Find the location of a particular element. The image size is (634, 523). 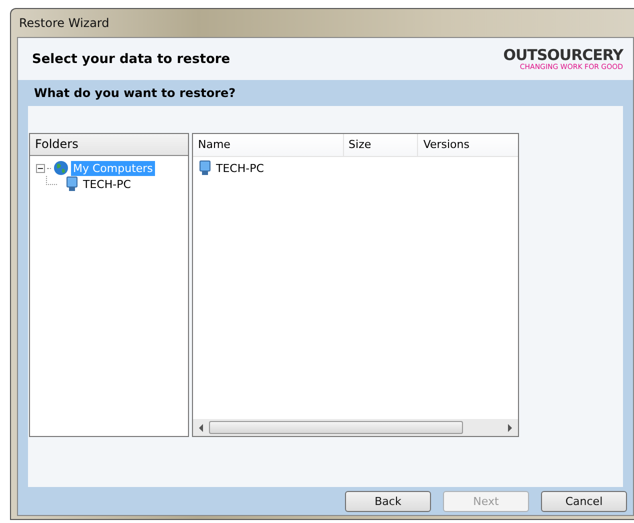

column-header: Name is located at coordinates (268, 145).